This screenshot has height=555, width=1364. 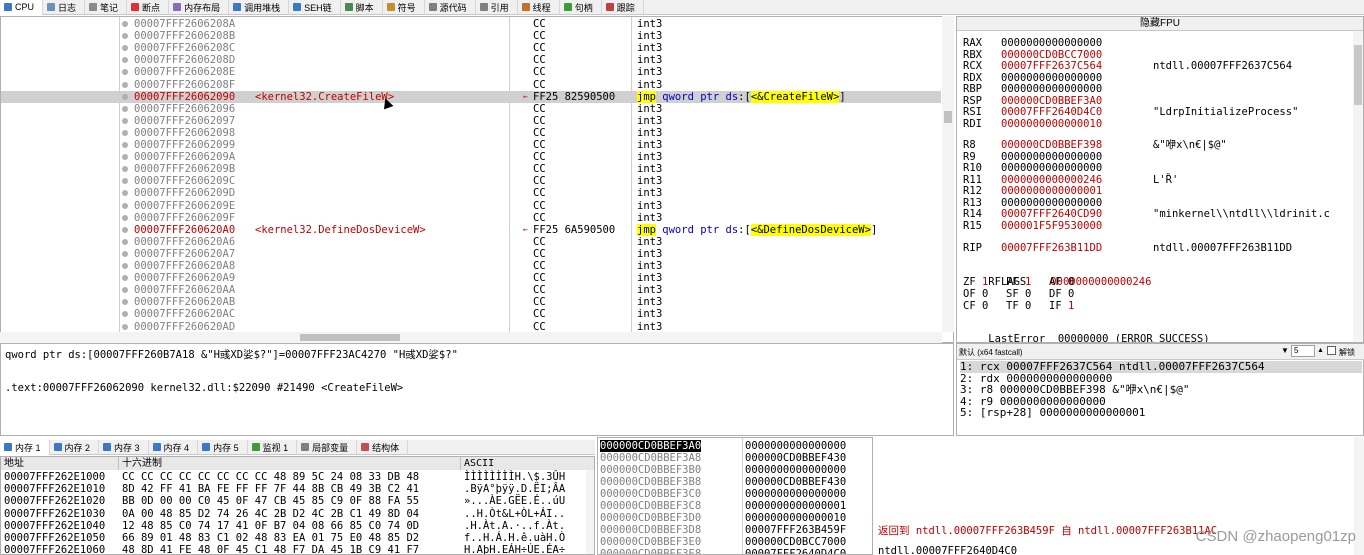 I want to click on tab-2: 笔记, so click(x=106, y=7).